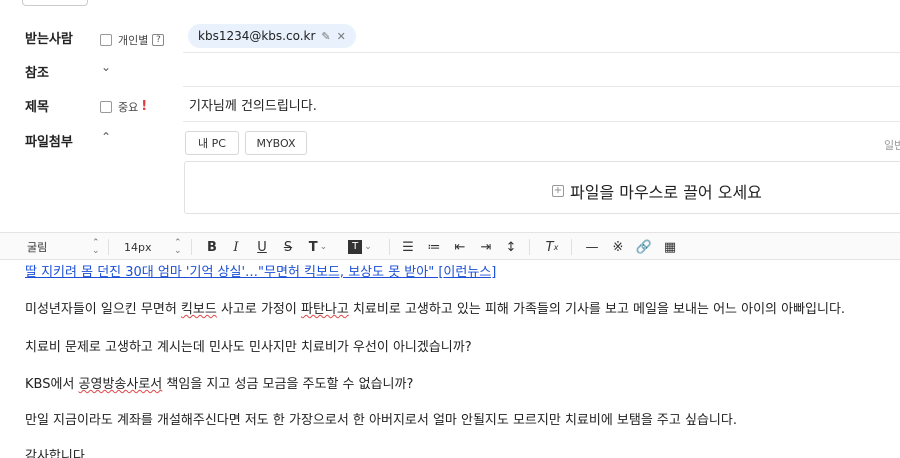  What do you see at coordinates (106, 106) in the screenshot?
I see `important-checkbox` at bounding box center [106, 106].